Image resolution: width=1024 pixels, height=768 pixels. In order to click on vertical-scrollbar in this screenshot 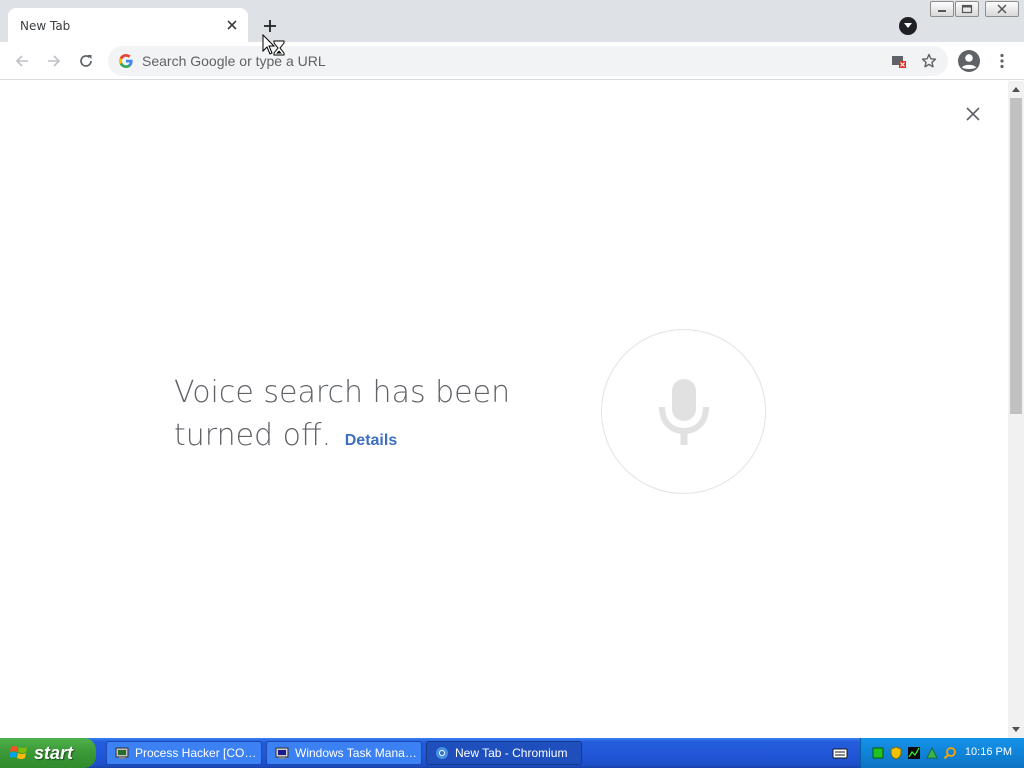, I will do `click(1016, 409)`.